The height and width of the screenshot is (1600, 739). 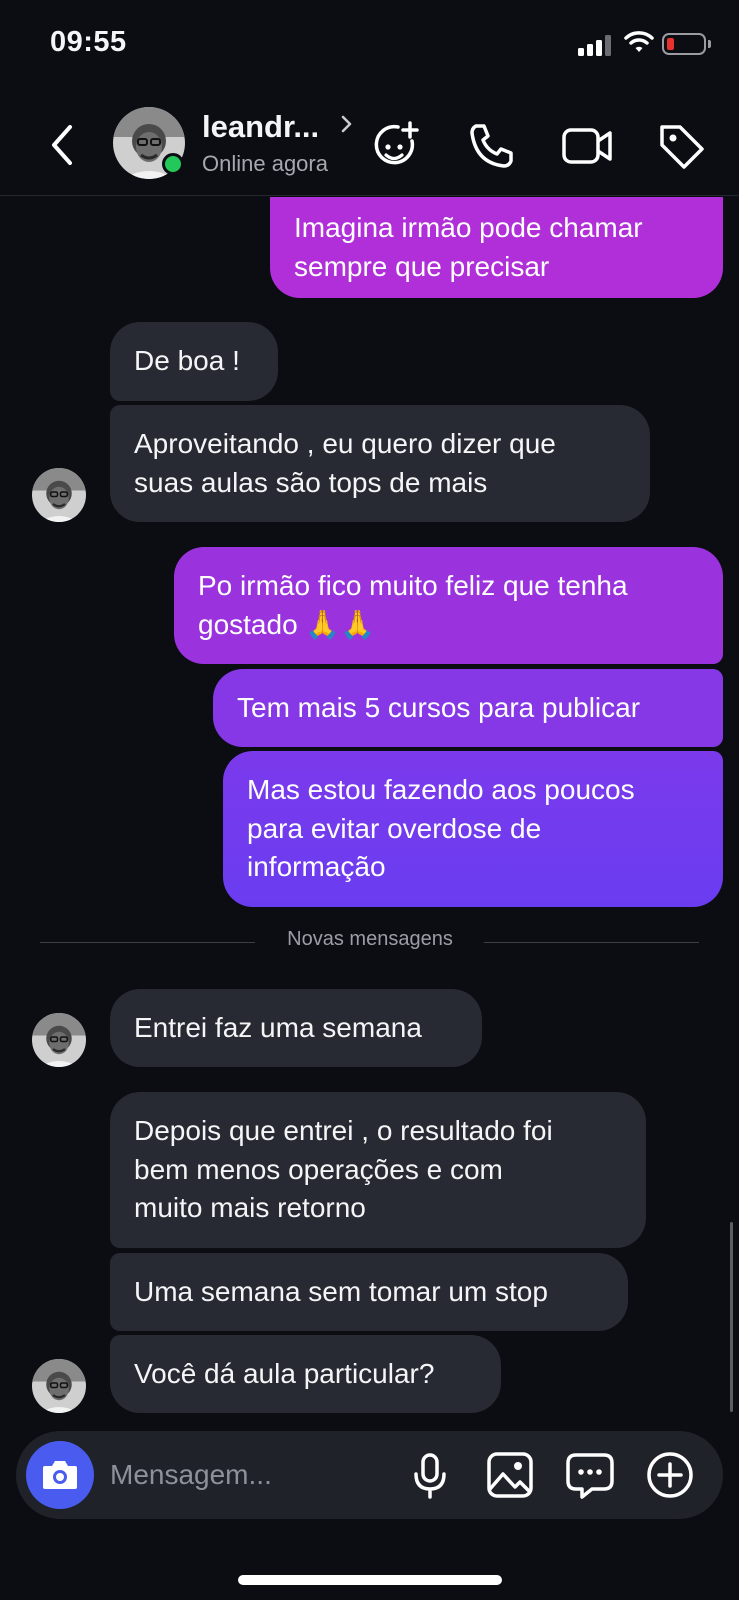 I want to click on message-incoming: Entrei faz uma semana, so click(x=296, y=1028).